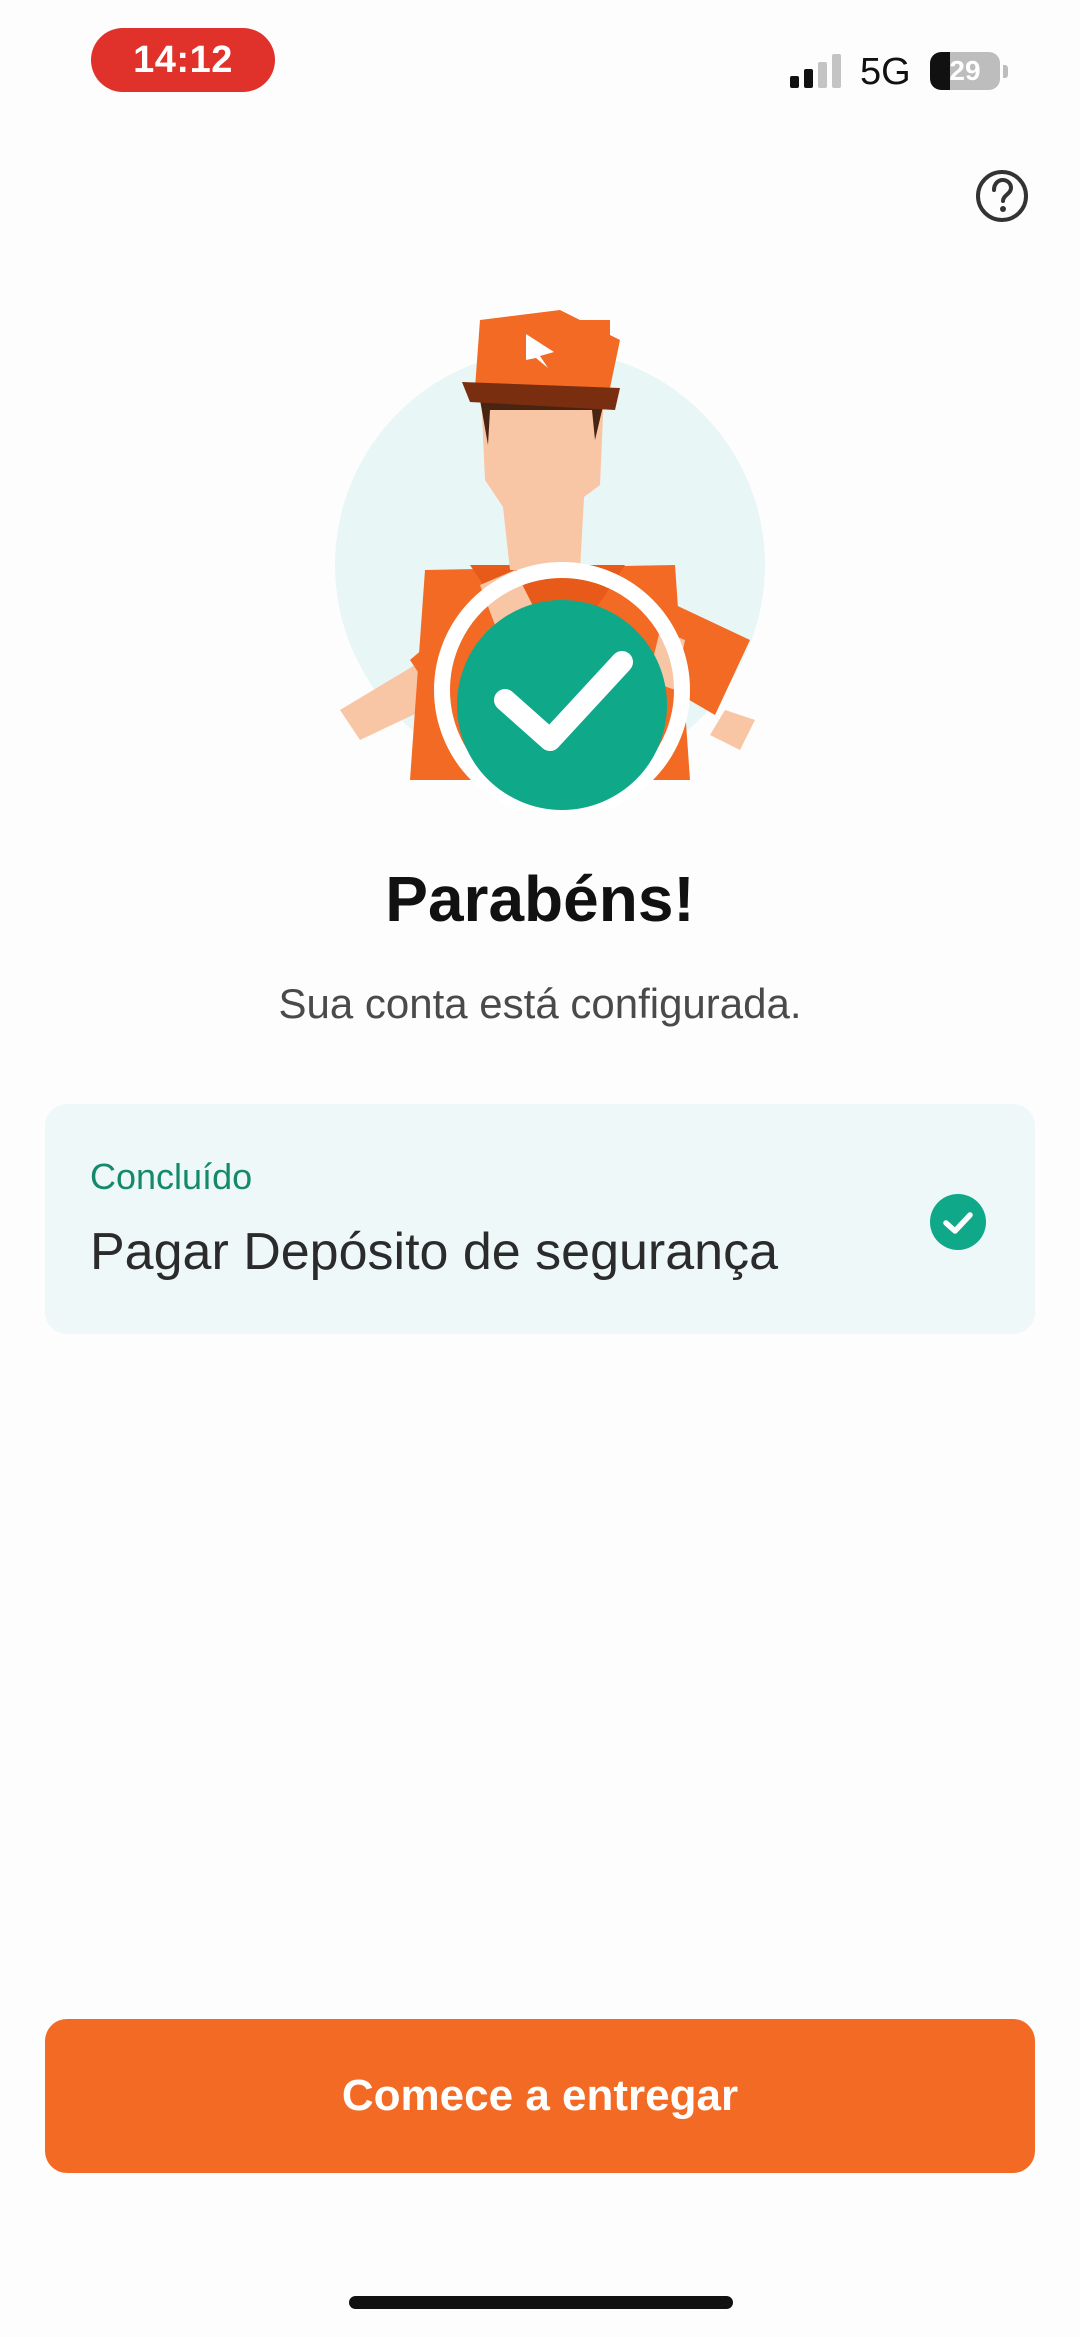 The height and width of the screenshot is (2337, 1080). I want to click on question-circle-icon, so click(1002, 196).